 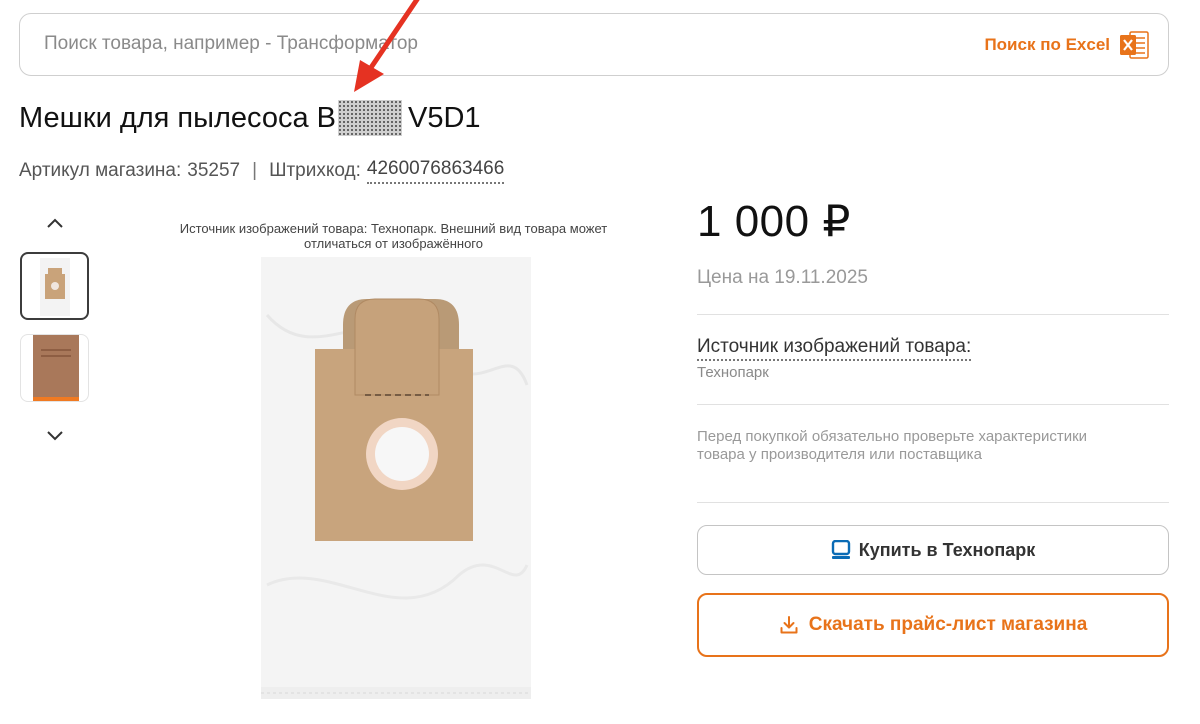 I want to click on buy-button-label: Купить в Технопарк, so click(x=947, y=549).